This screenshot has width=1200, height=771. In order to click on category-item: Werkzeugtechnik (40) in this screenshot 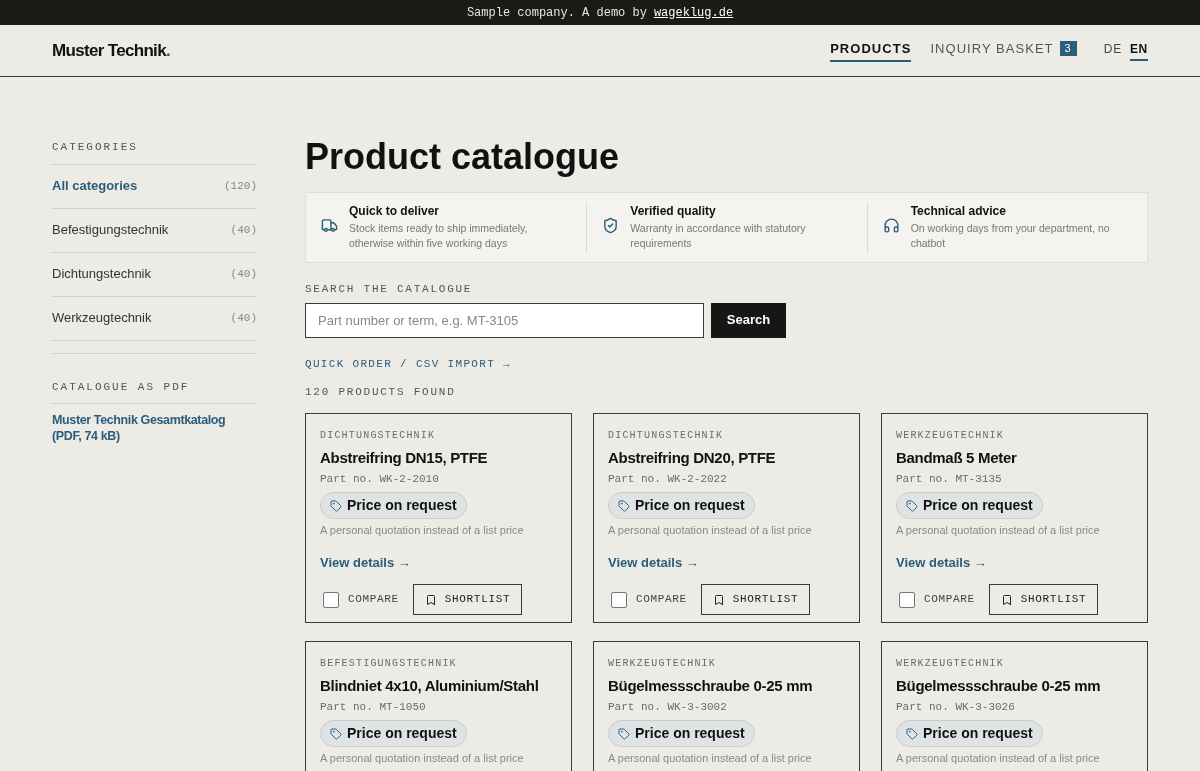, I will do `click(154, 318)`.